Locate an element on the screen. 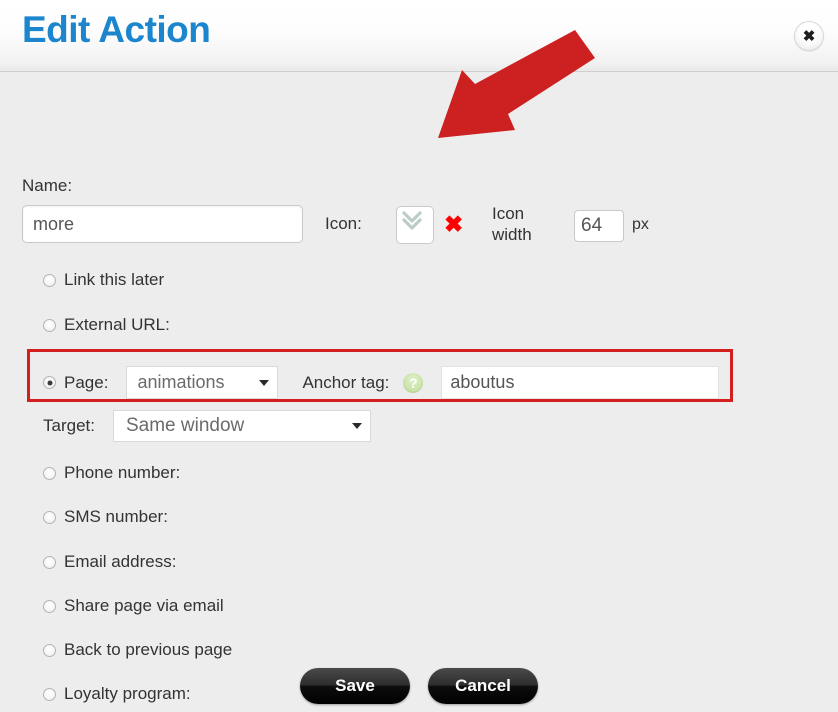 This screenshot has height=712, width=838. target-row: Target: Same window is located at coordinates (207, 426).